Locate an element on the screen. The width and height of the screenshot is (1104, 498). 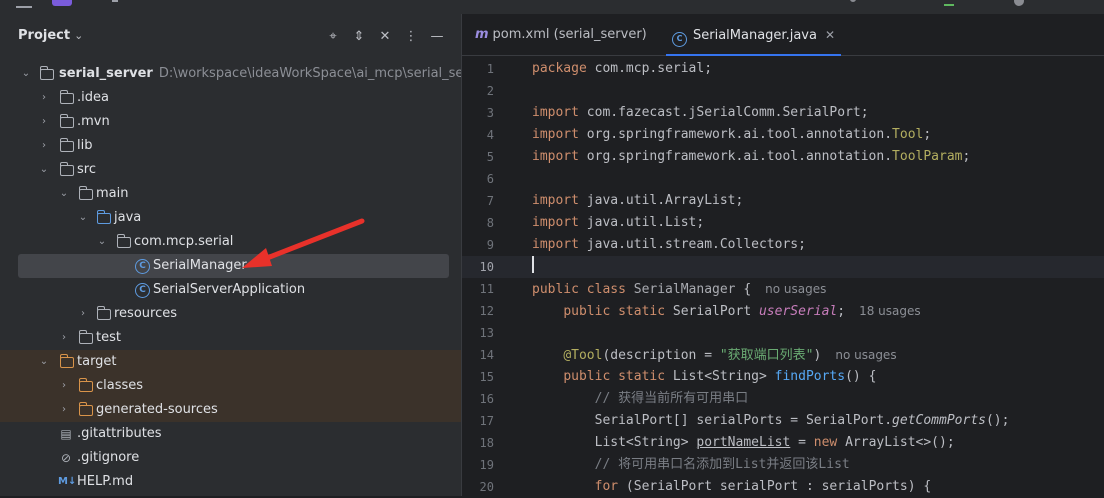
tree-item-label: .gitattributes is located at coordinates (119, 433).